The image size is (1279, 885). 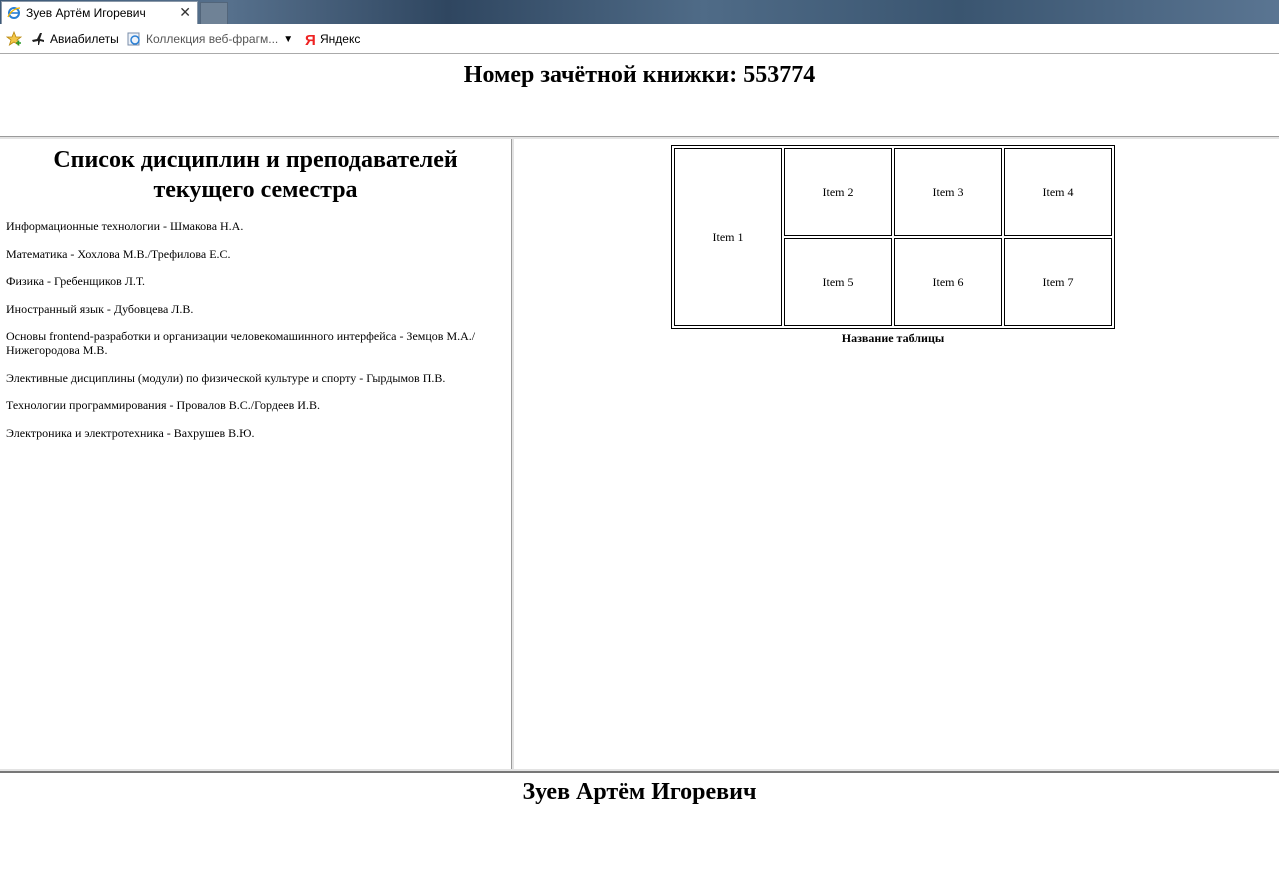 I want to click on favorite-link-yandex: Я Яндекс, so click(x=332, y=39).